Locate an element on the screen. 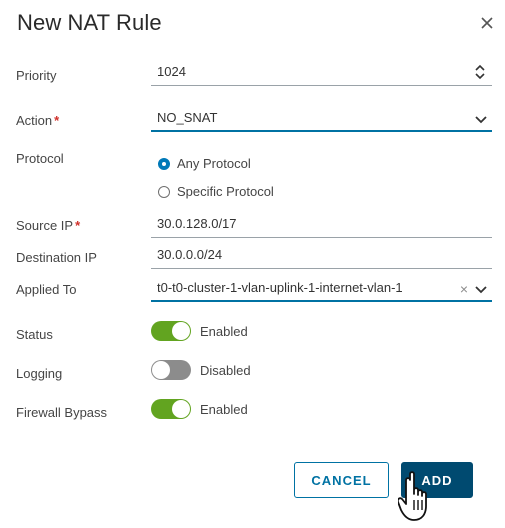 Image resolution: width=505 pixels, height=528 pixels. action-label: Action * is located at coordinates (38, 120).